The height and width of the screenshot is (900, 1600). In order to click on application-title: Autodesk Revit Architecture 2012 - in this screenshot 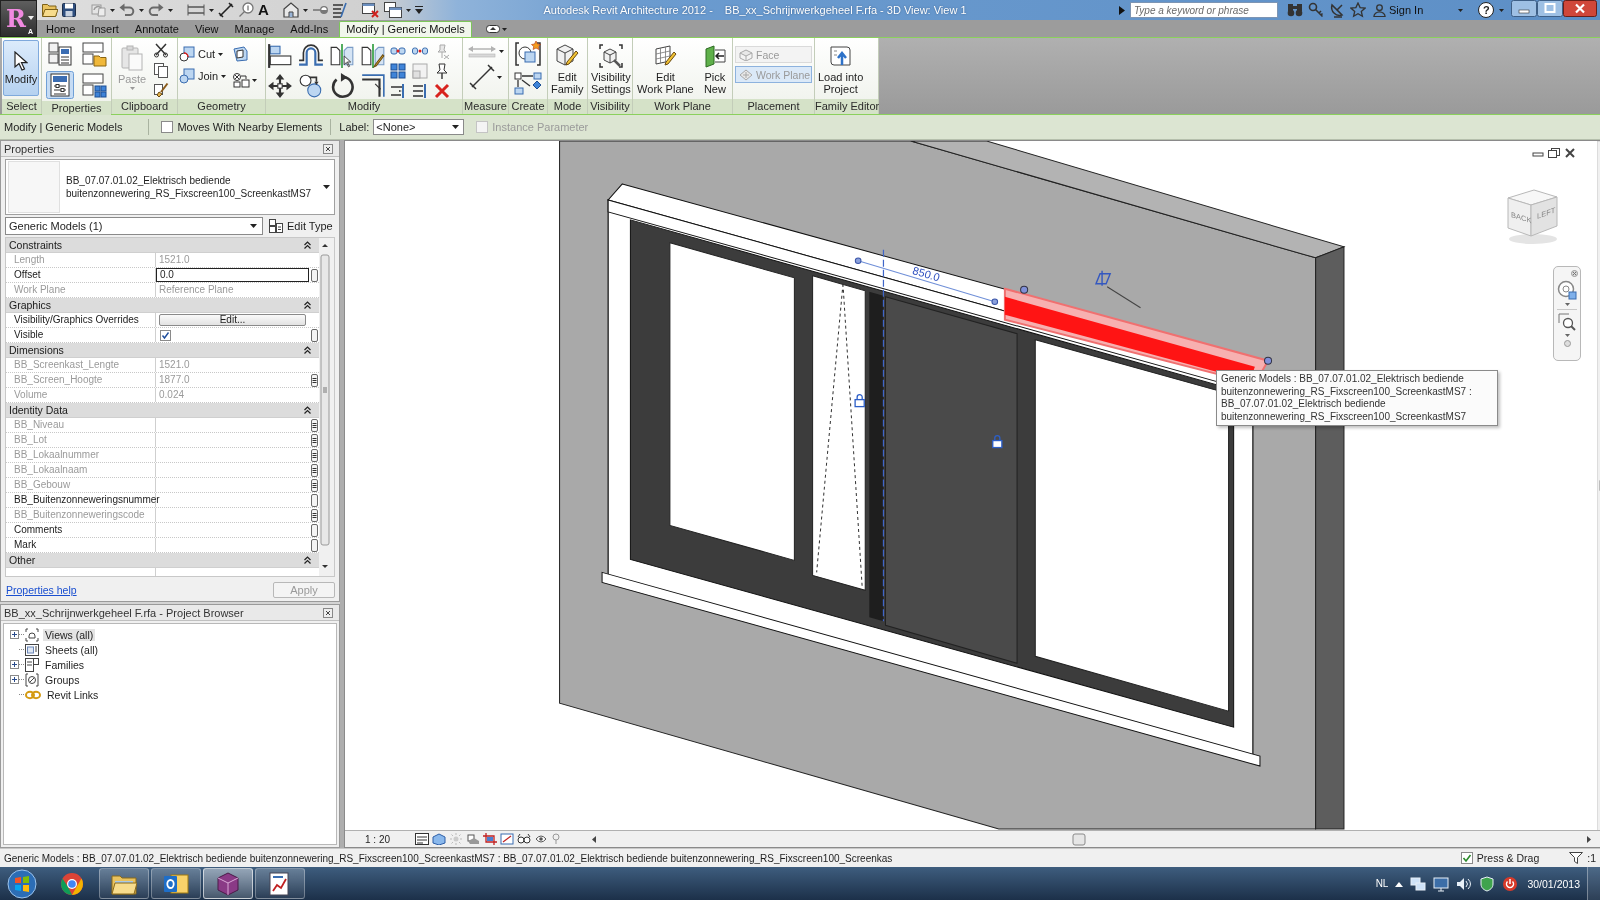, I will do `click(628, 10)`.